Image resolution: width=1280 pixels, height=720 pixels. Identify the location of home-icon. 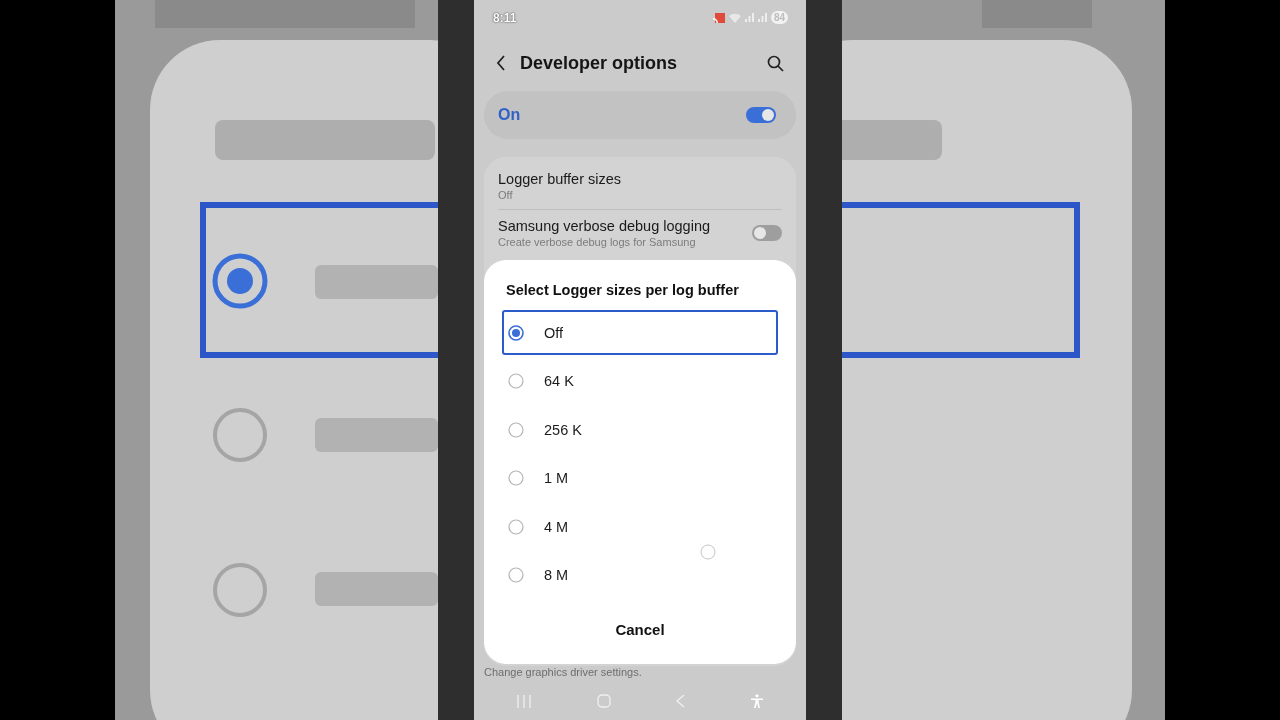
(603, 701).